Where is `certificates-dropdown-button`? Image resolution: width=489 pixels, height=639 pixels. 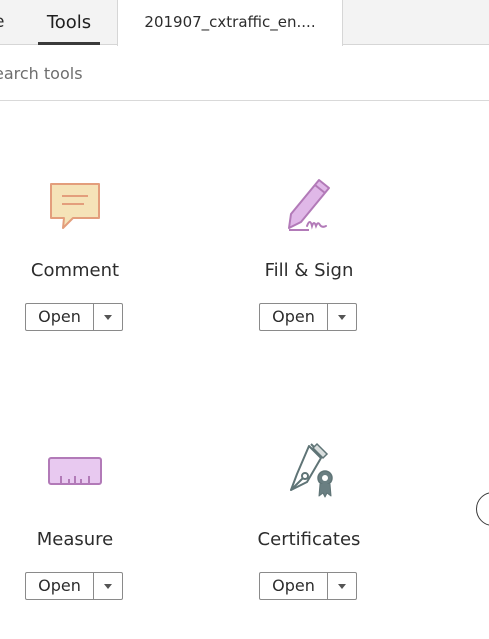 certificates-dropdown-button is located at coordinates (342, 586).